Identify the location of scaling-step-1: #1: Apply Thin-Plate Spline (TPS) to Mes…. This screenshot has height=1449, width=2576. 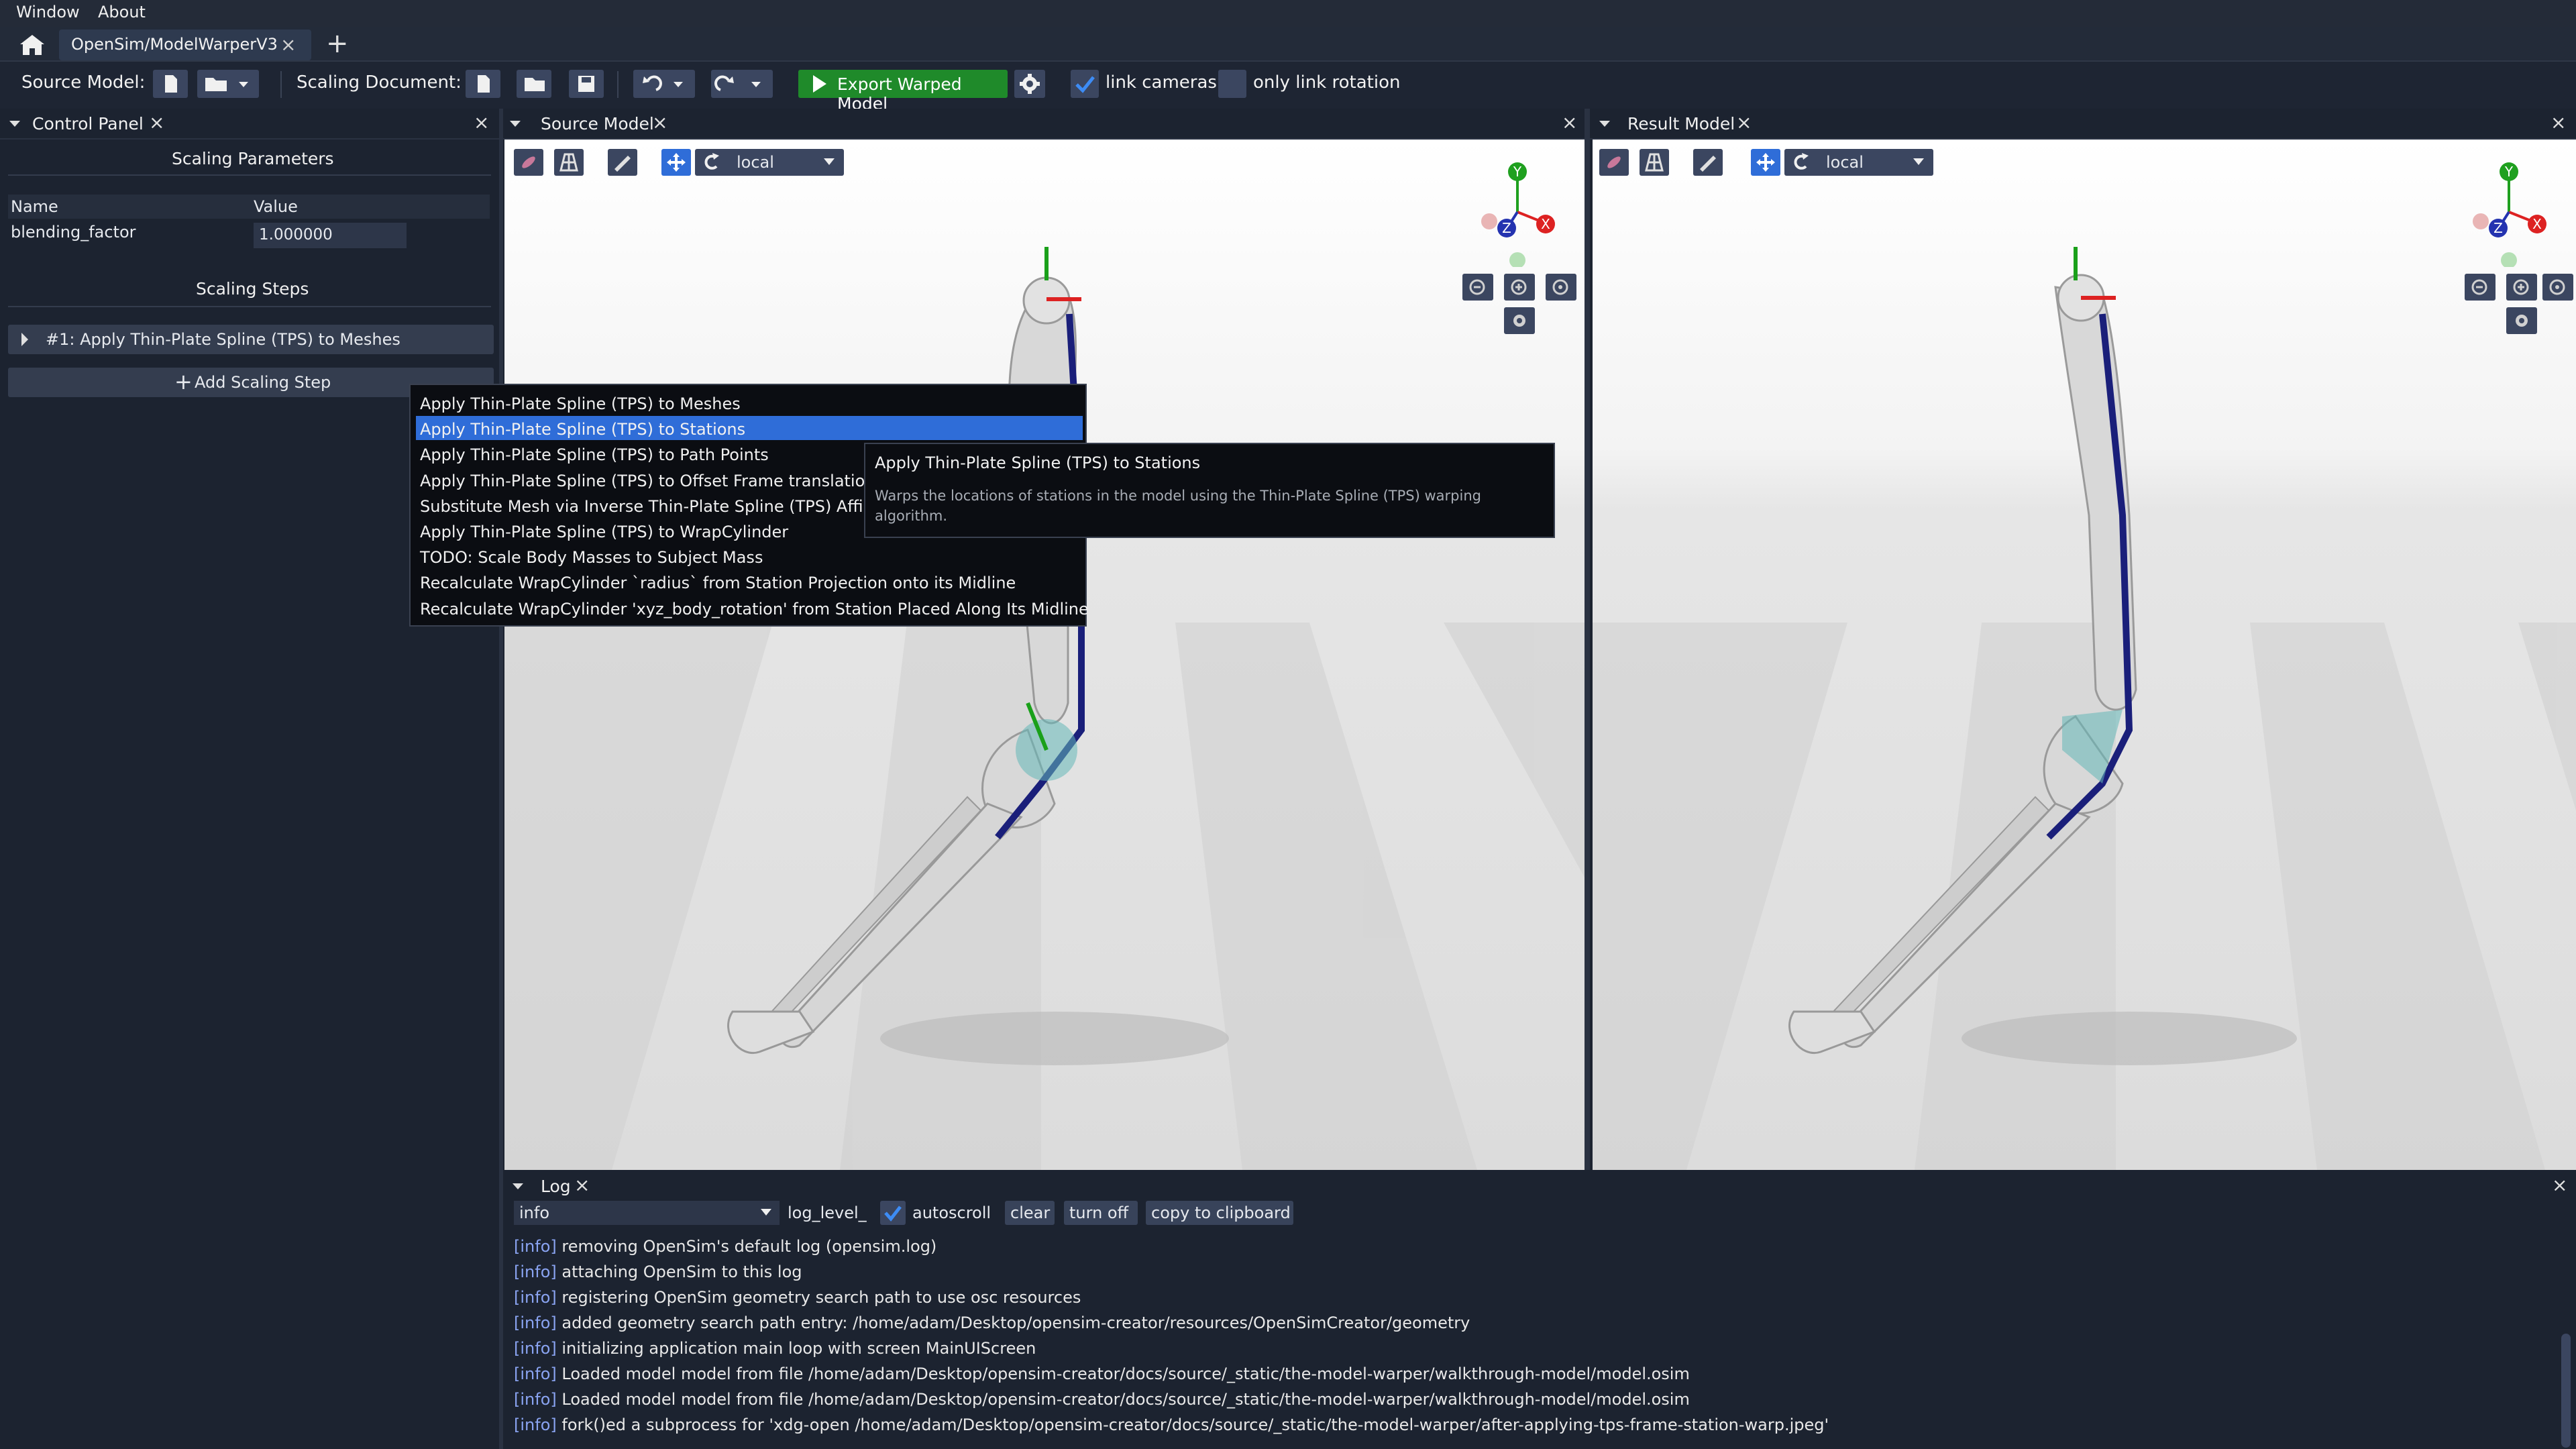
(251, 339).